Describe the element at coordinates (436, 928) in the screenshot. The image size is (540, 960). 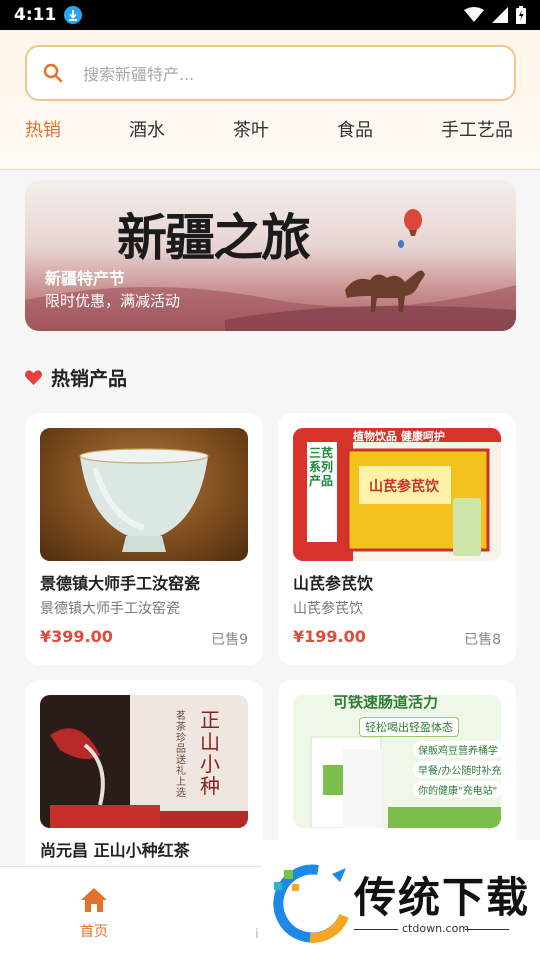
I see `watermark-url: ctdown.com` at that location.